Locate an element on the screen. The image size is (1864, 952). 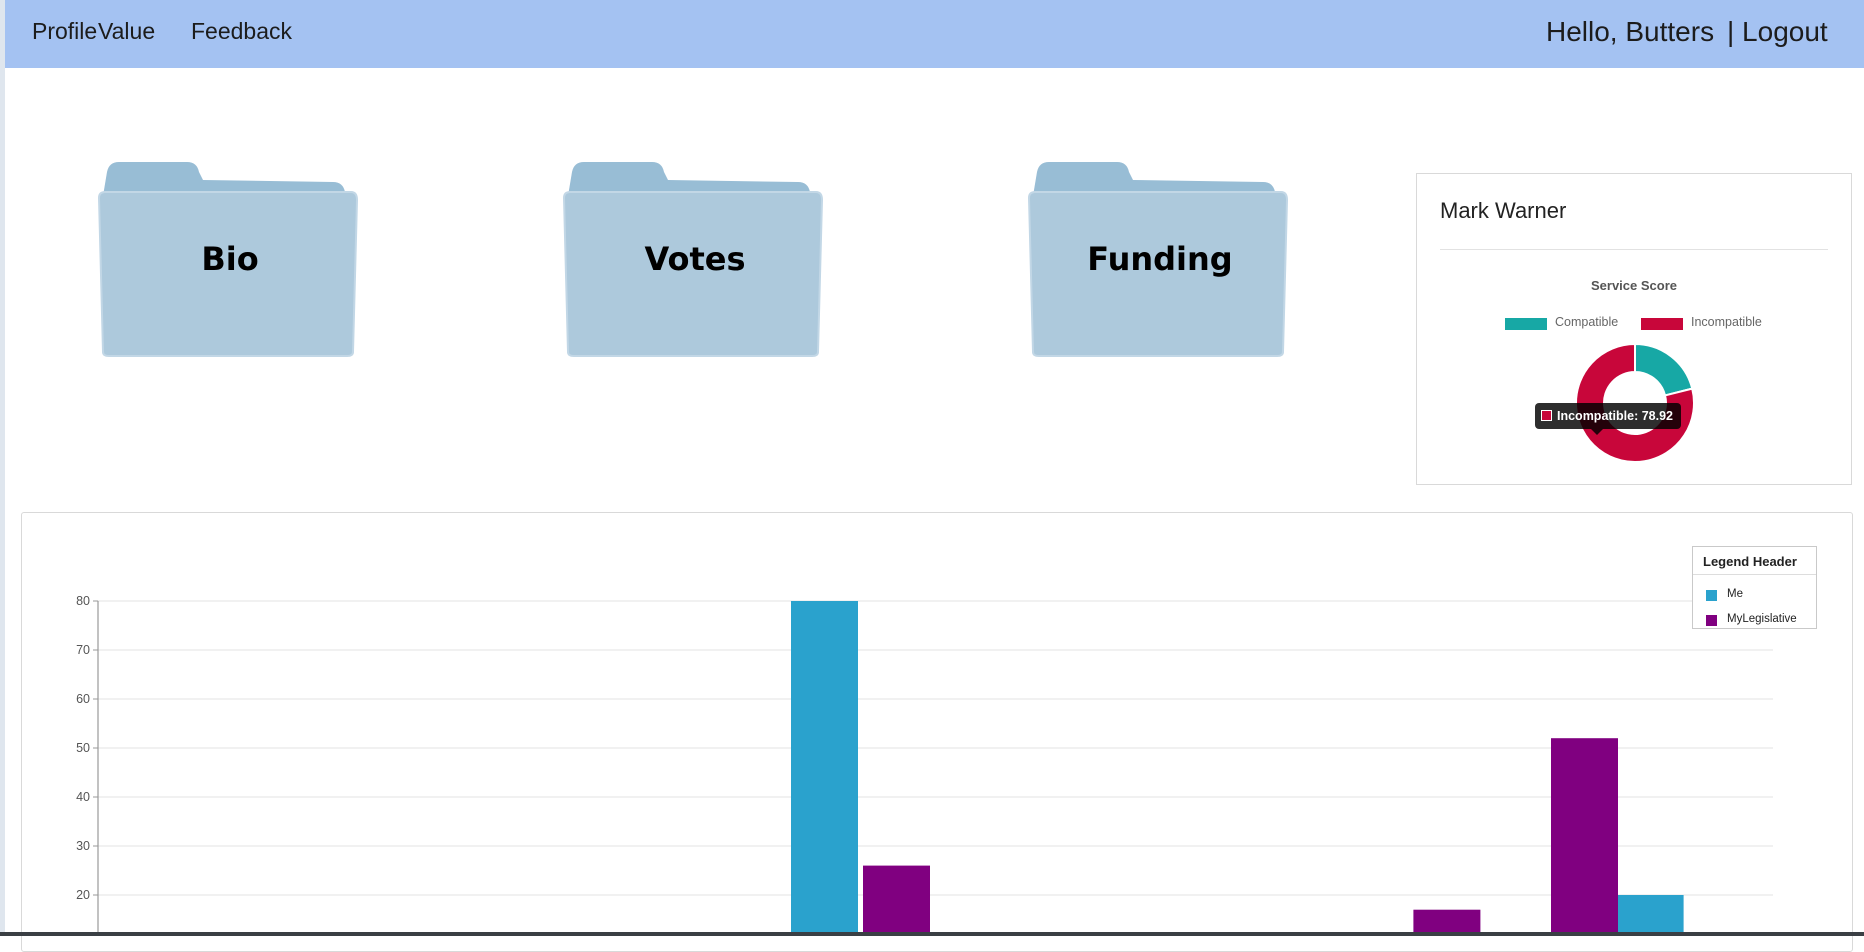
legend-me-swatch is located at coordinates (1711, 595).